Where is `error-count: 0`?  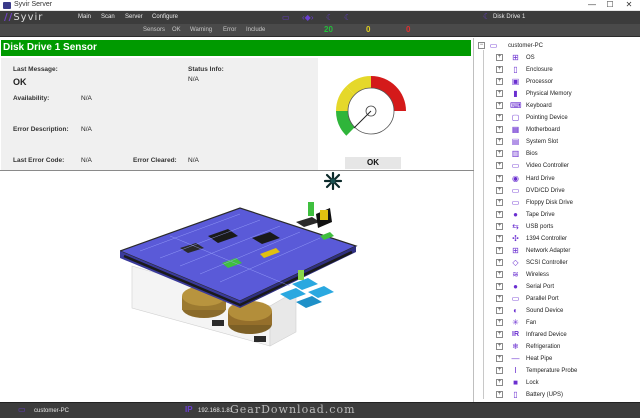 error-count: 0 is located at coordinates (408, 29).